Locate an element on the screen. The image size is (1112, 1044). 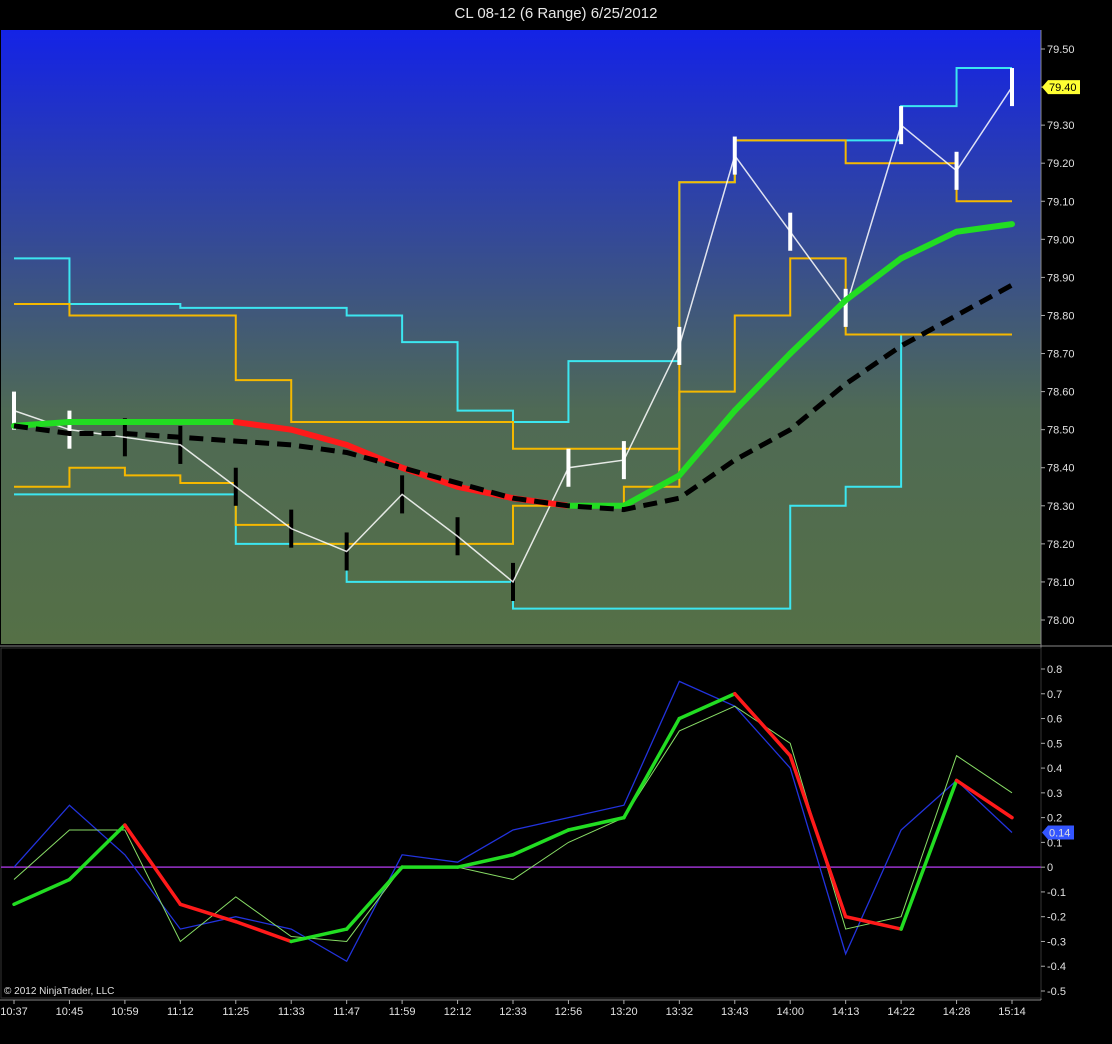
osc-tick-label: -0.3 is located at coordinates (1056, 942).